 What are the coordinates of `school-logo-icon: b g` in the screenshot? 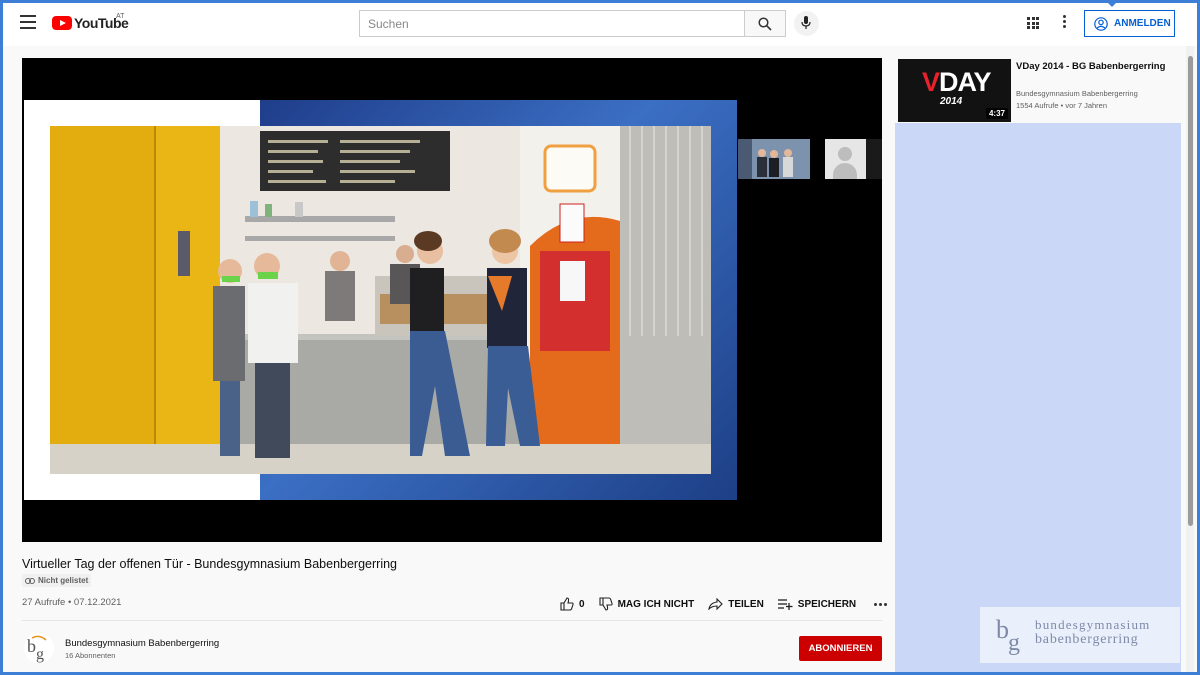 It's located at (1008, 635).